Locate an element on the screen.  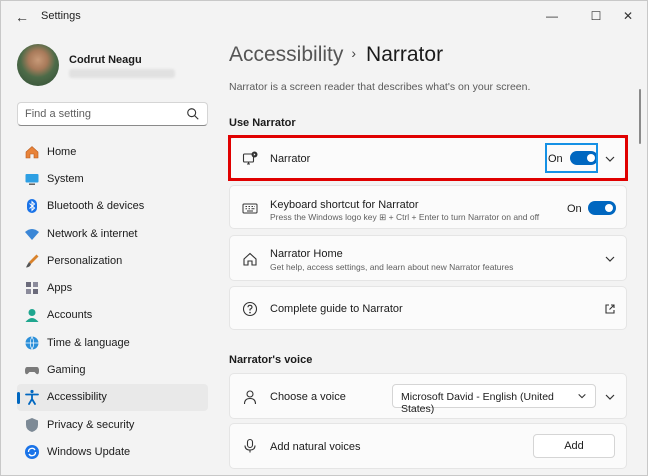
sidebar-item-label: Windows Update is located at coordinates (89, 451).